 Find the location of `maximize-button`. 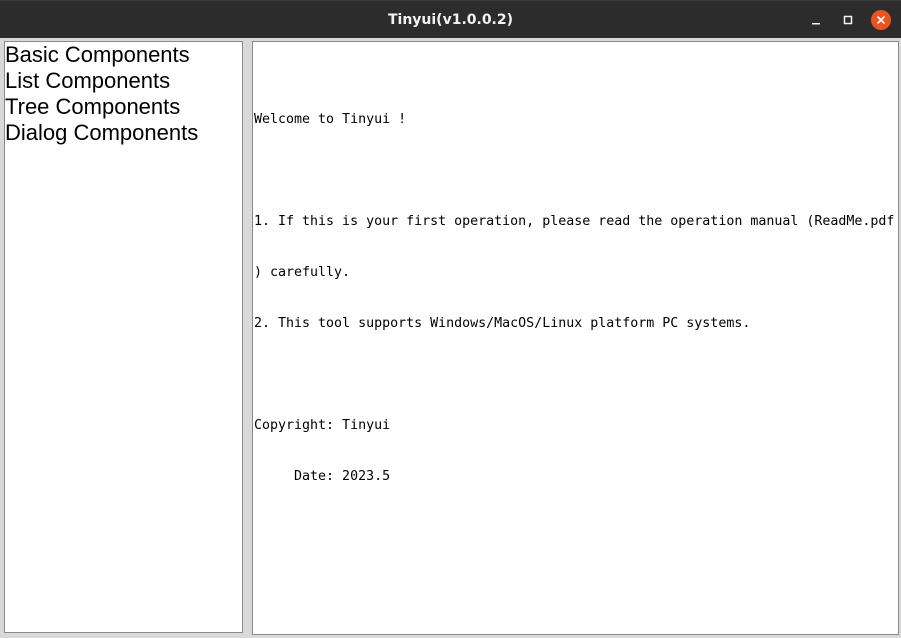

maximize-button is located at coordinates (848, 20).